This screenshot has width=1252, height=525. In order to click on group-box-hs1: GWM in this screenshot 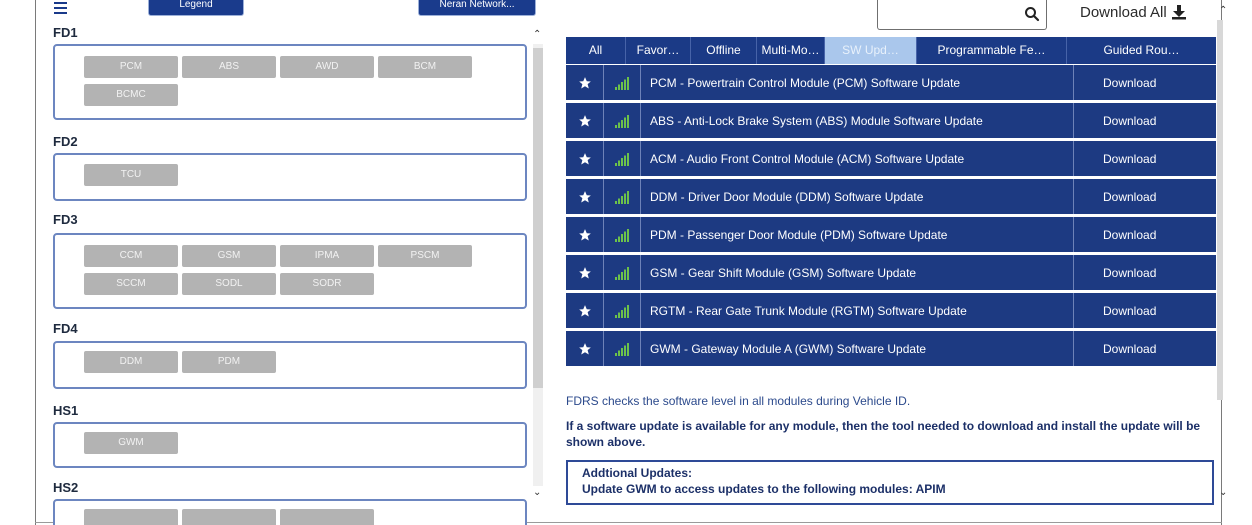, I will do `click(290, 445)`.